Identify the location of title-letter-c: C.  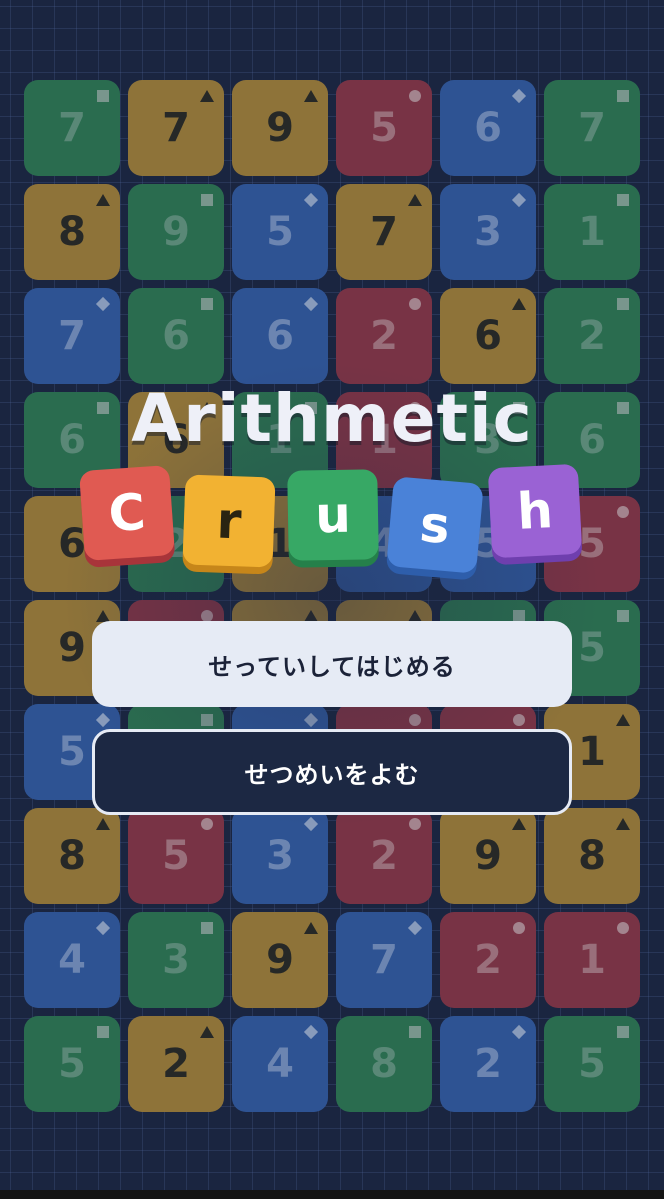
(127, 513).